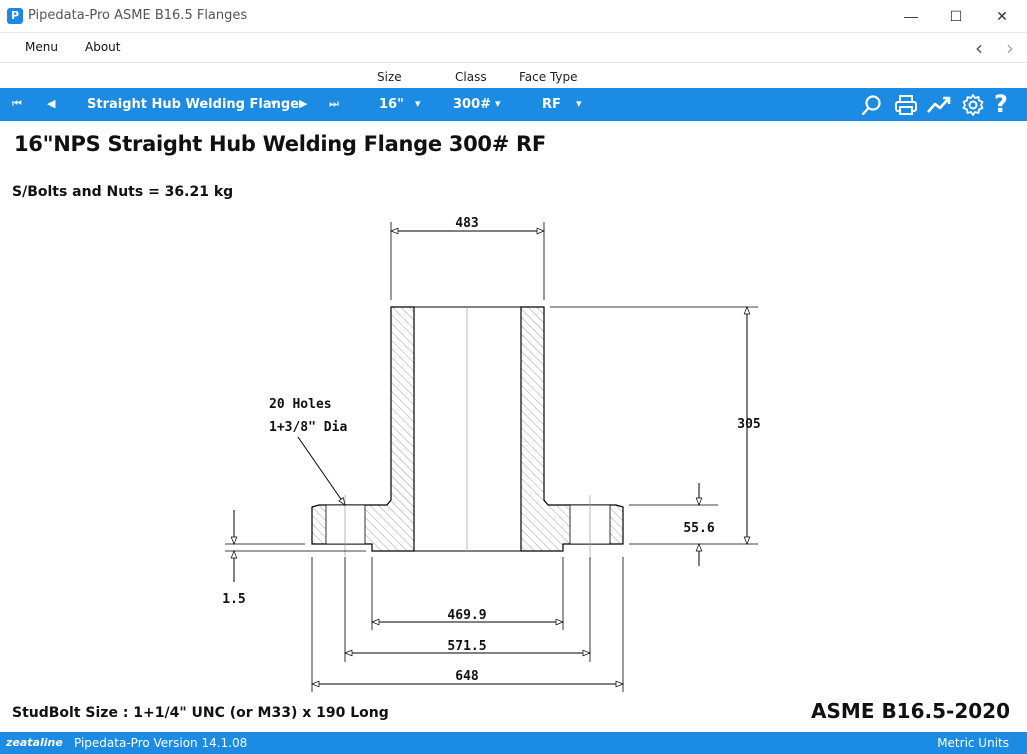 The height and width of the screenshot is (754, 1027). Describe the element at coordinates (1001, 104) in the screenshot. I see `help-icon: ?` at that location.